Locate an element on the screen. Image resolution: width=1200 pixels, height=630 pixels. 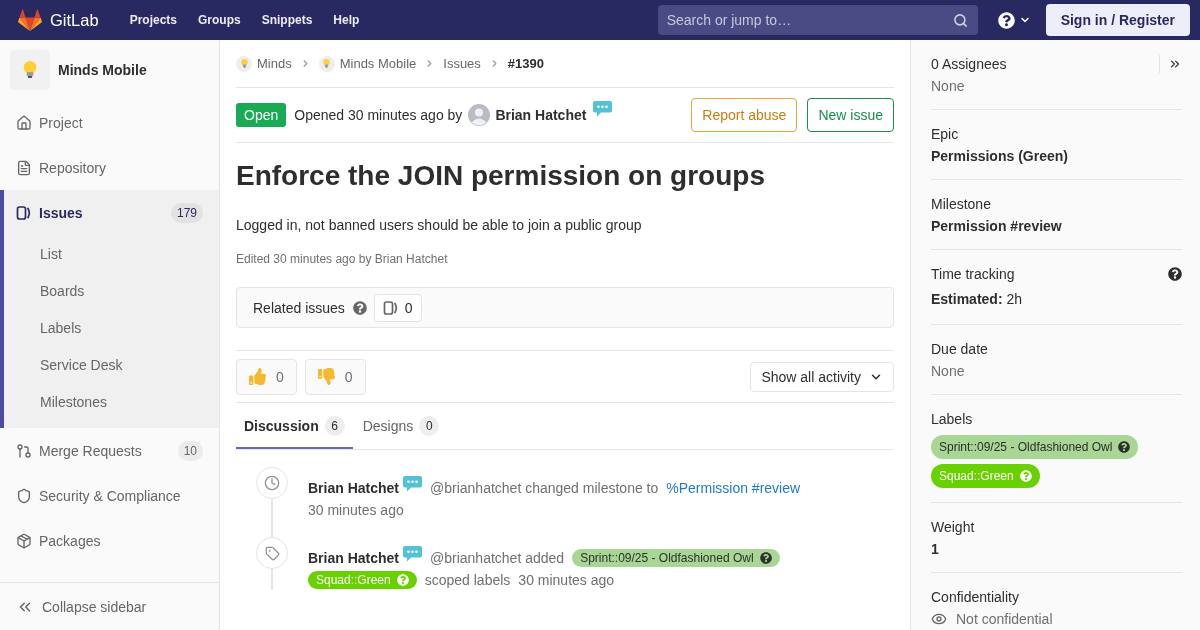
document-icon is located at coordinates (24, 167).